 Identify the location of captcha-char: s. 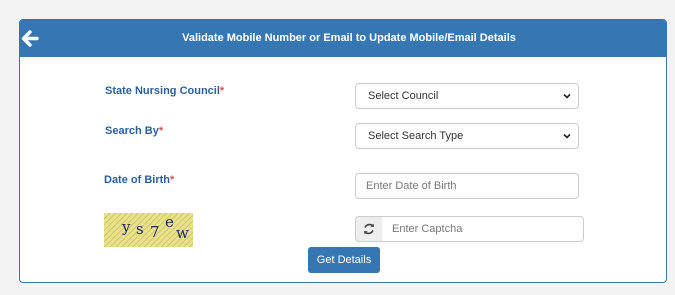
(140, 229).